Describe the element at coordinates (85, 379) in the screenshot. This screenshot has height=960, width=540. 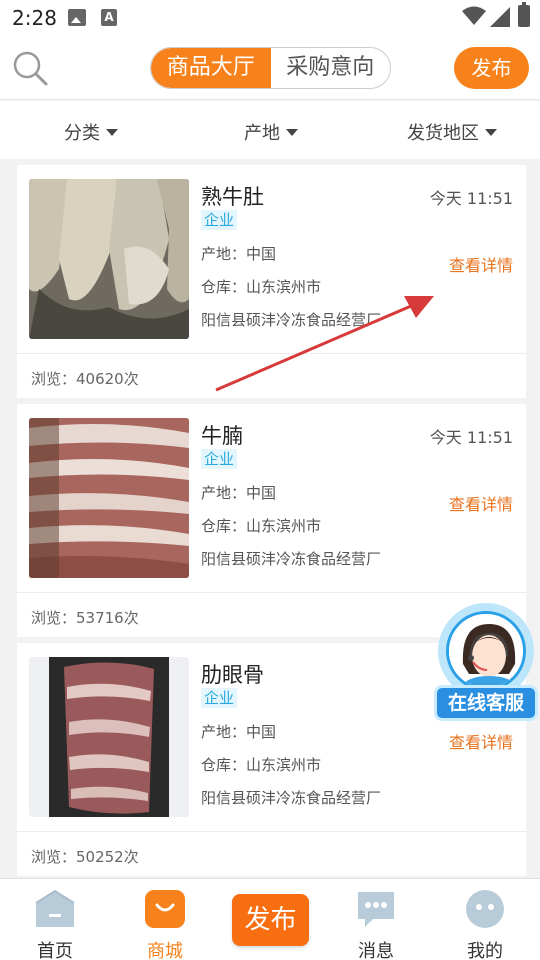
I see `view-count: 浏览：40620次` at that location.